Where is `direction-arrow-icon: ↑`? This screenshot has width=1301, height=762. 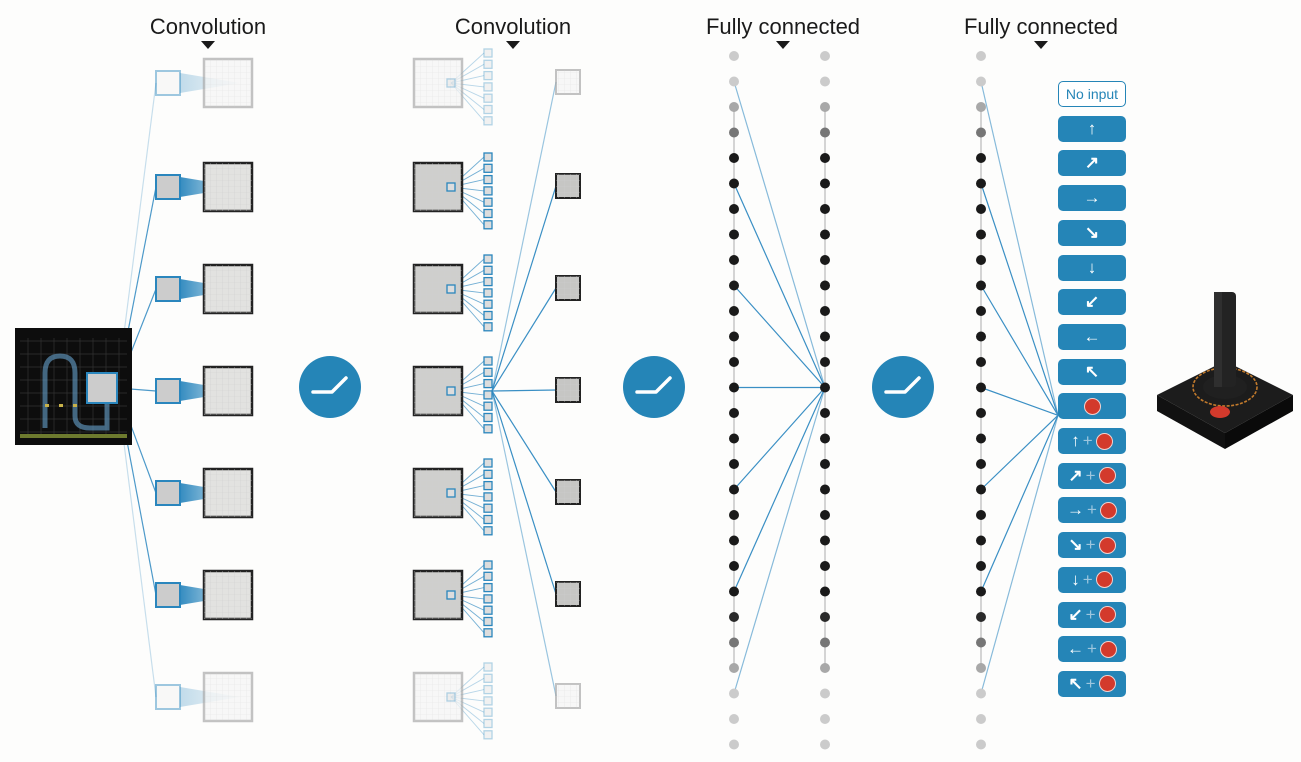 direction-arrow-icon: ↑ is located at coordinates (1092, 128).